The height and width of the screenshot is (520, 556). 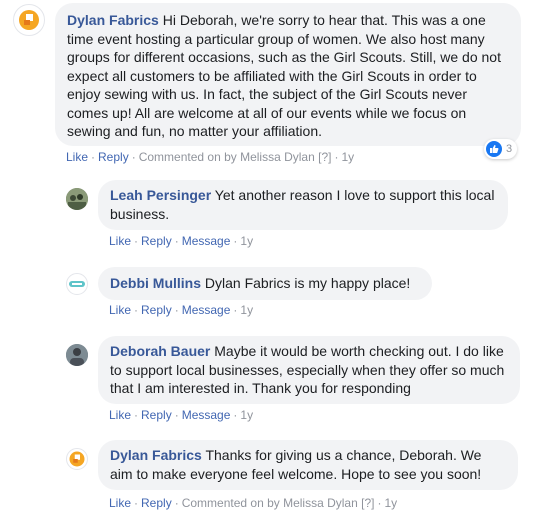 What do you see at coordinates (155, 283) in the screenshot?
I see `comment-author: Debbi Mullins` at bounding box center [155, 283].